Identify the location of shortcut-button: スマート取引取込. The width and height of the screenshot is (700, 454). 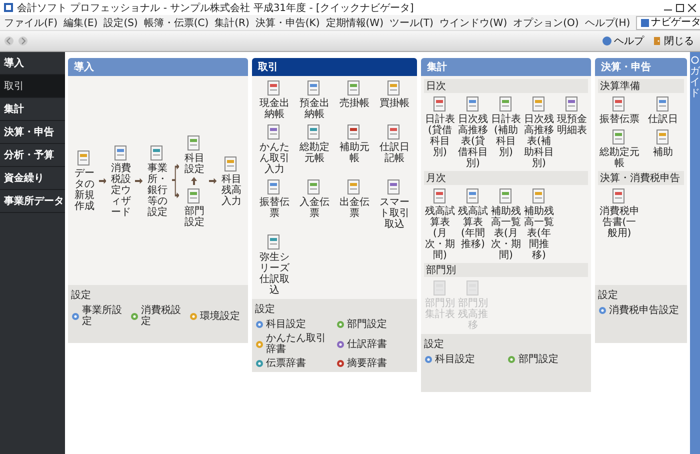
(394, 204).